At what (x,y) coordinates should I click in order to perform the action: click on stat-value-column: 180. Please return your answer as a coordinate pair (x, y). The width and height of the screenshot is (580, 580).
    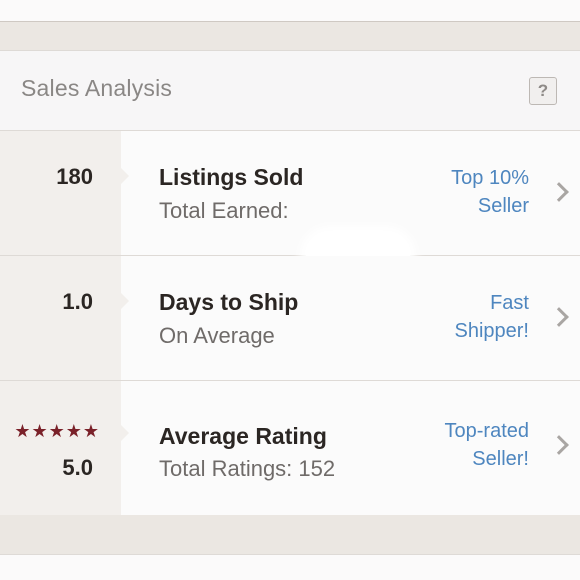
    Looking at the image, I should click on (64, 193).